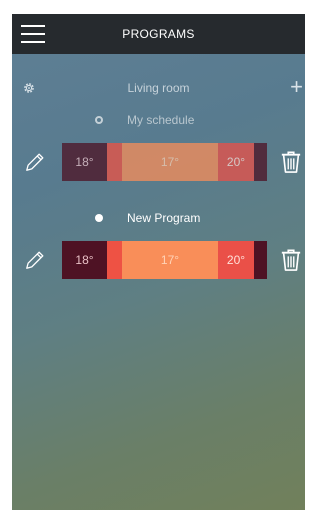 This screenshot has width=320, height=510. I want to click on program-name: My schedule, so click(161, 120).